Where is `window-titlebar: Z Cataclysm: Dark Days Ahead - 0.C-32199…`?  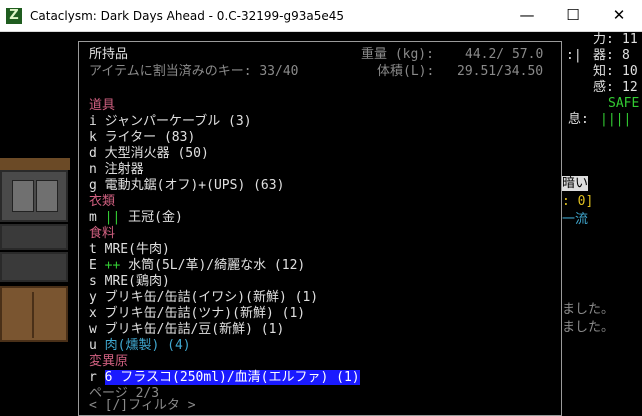 window-titlebar: Z Cataclysm: Dark Days Ahead - 0.C-32199… is located at coordinates (321, 16).